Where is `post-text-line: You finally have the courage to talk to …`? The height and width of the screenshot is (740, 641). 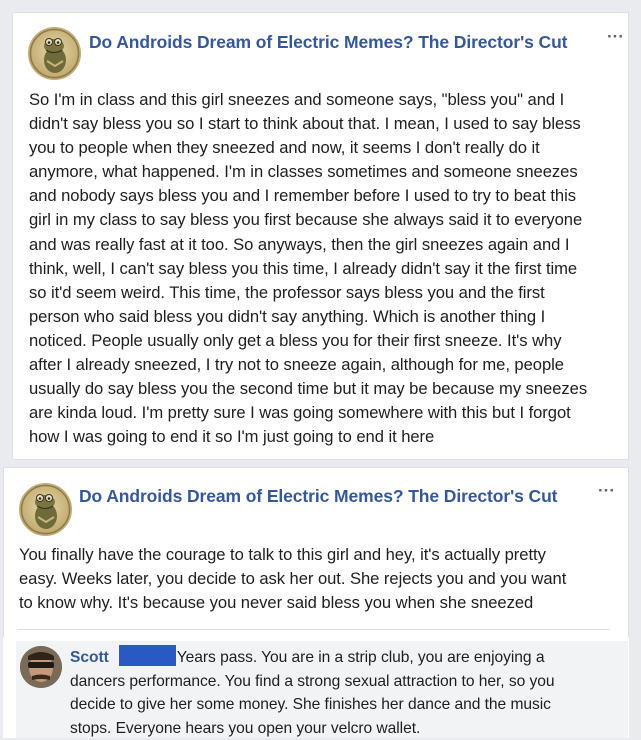 post-text-line: You finally have the courage to talk to … is located at coordinates (282, 554).